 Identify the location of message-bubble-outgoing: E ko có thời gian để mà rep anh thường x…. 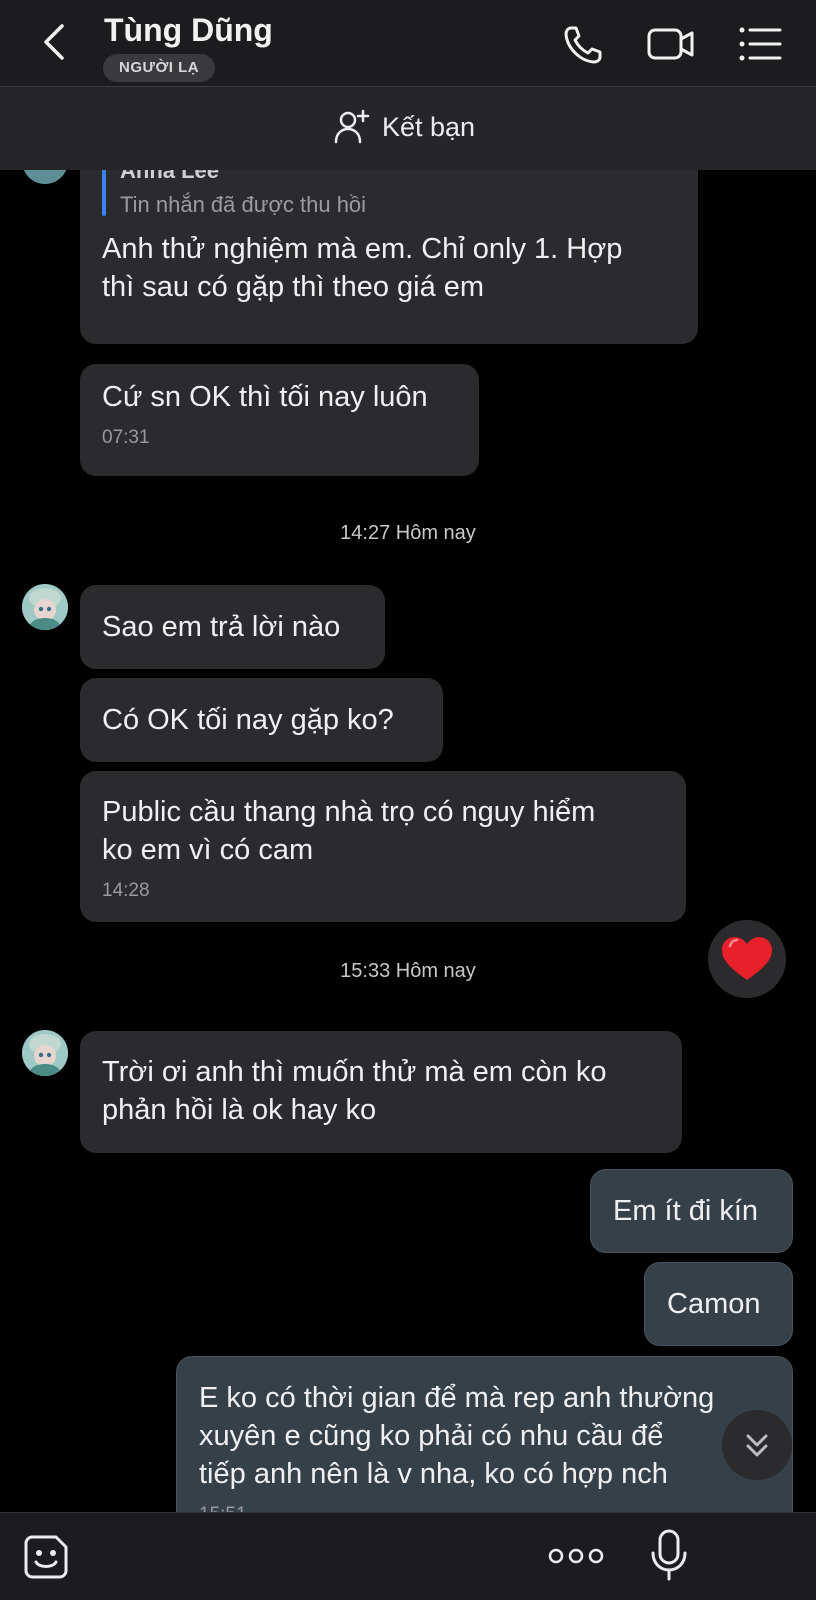
(484, 1434).